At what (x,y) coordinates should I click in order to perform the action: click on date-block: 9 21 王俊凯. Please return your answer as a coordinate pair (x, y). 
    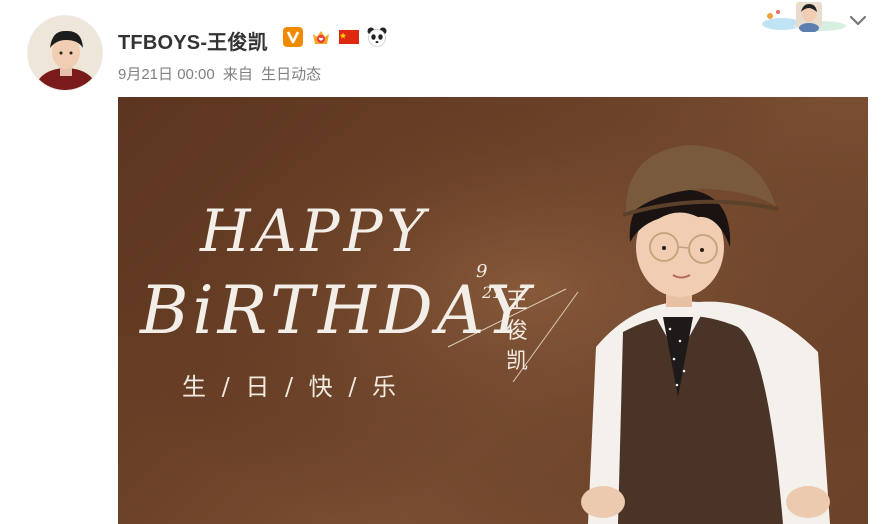
    Looking at the image, I should click on (518, 327).